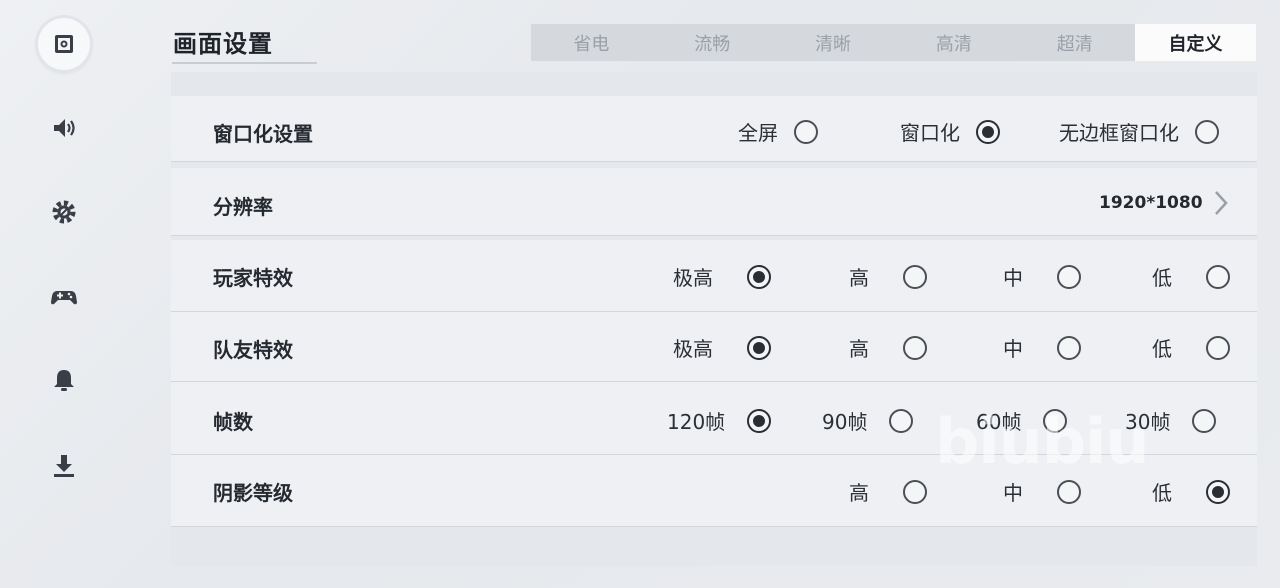 Image resolution: width=1280 pixels, height=588 pixels. What do you see at coordinates (999, 422) in the screenshot?
I see `option-label: 60帧` at bounding box center [999, 422].